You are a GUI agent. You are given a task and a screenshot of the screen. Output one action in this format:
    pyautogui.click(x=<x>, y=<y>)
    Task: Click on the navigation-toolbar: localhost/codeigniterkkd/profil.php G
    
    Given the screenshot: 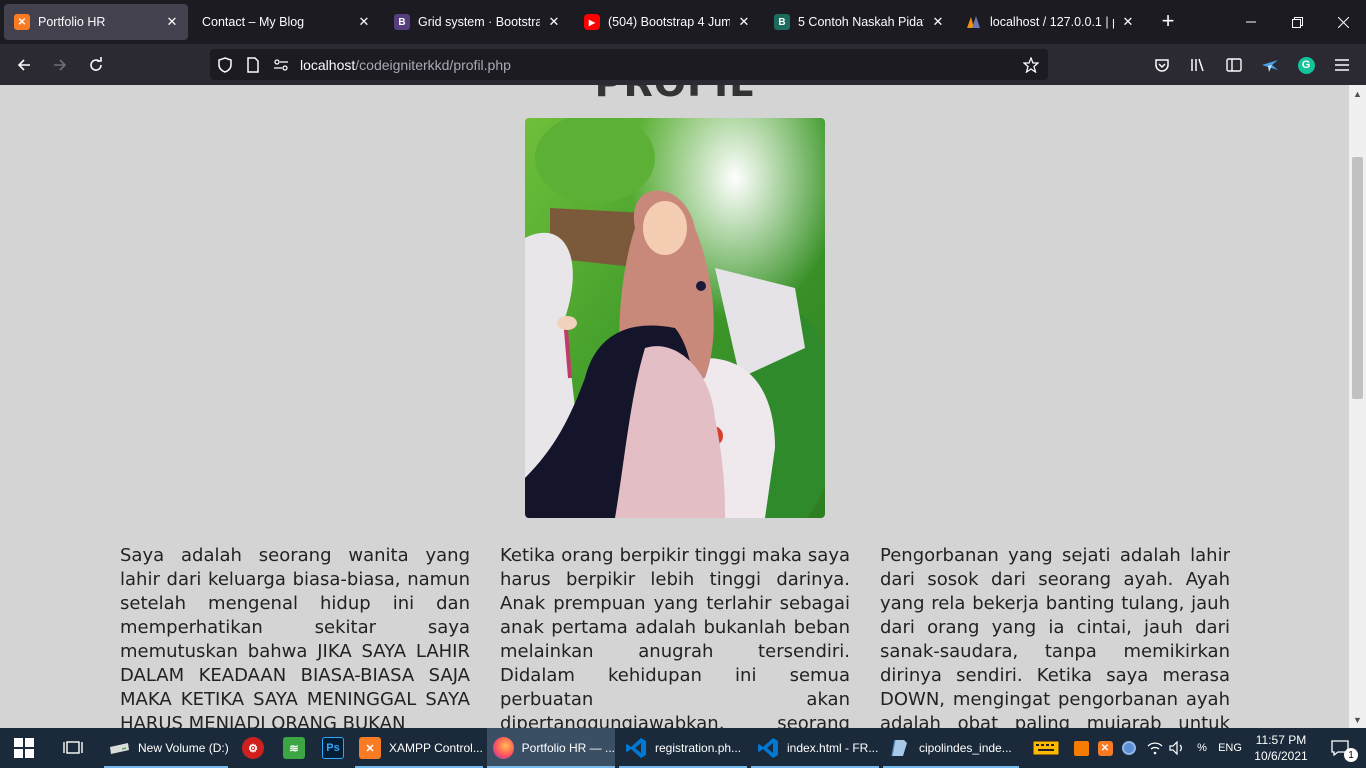 What is the action you would take?
    pyautogui.click(x=683, y=64)
    